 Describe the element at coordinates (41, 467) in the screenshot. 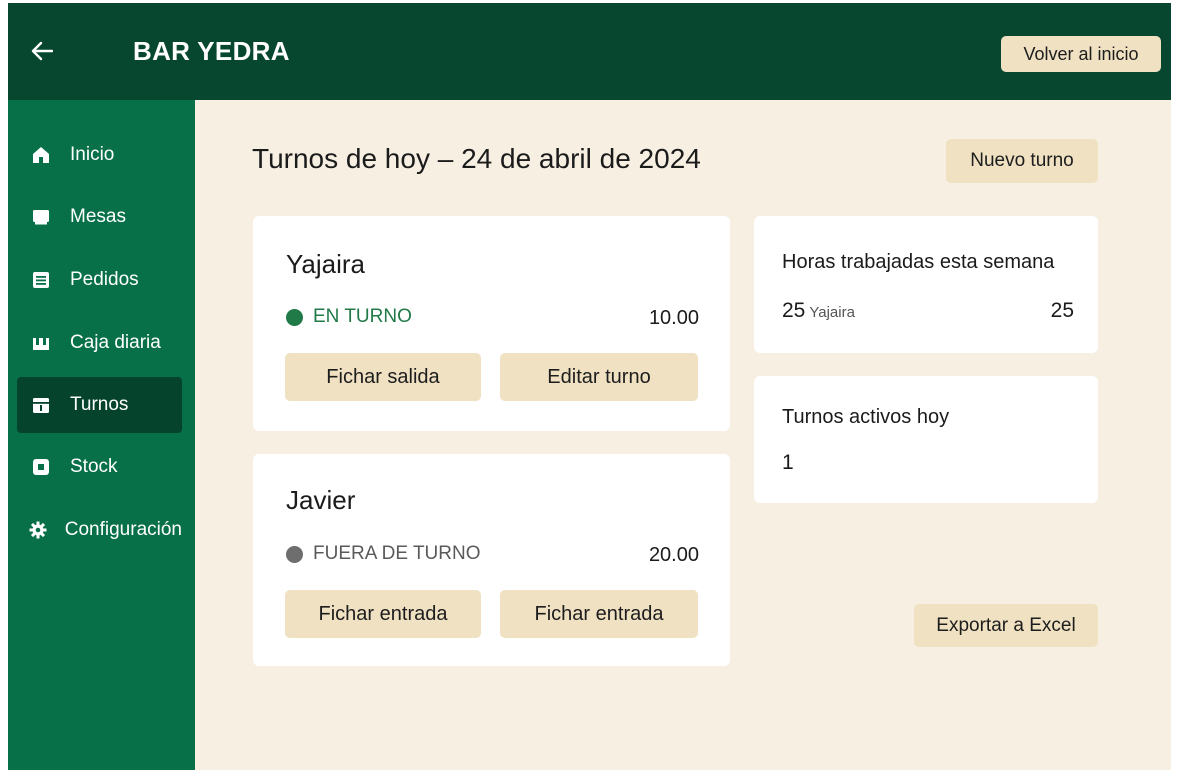

I see `stock-icon` at that location.